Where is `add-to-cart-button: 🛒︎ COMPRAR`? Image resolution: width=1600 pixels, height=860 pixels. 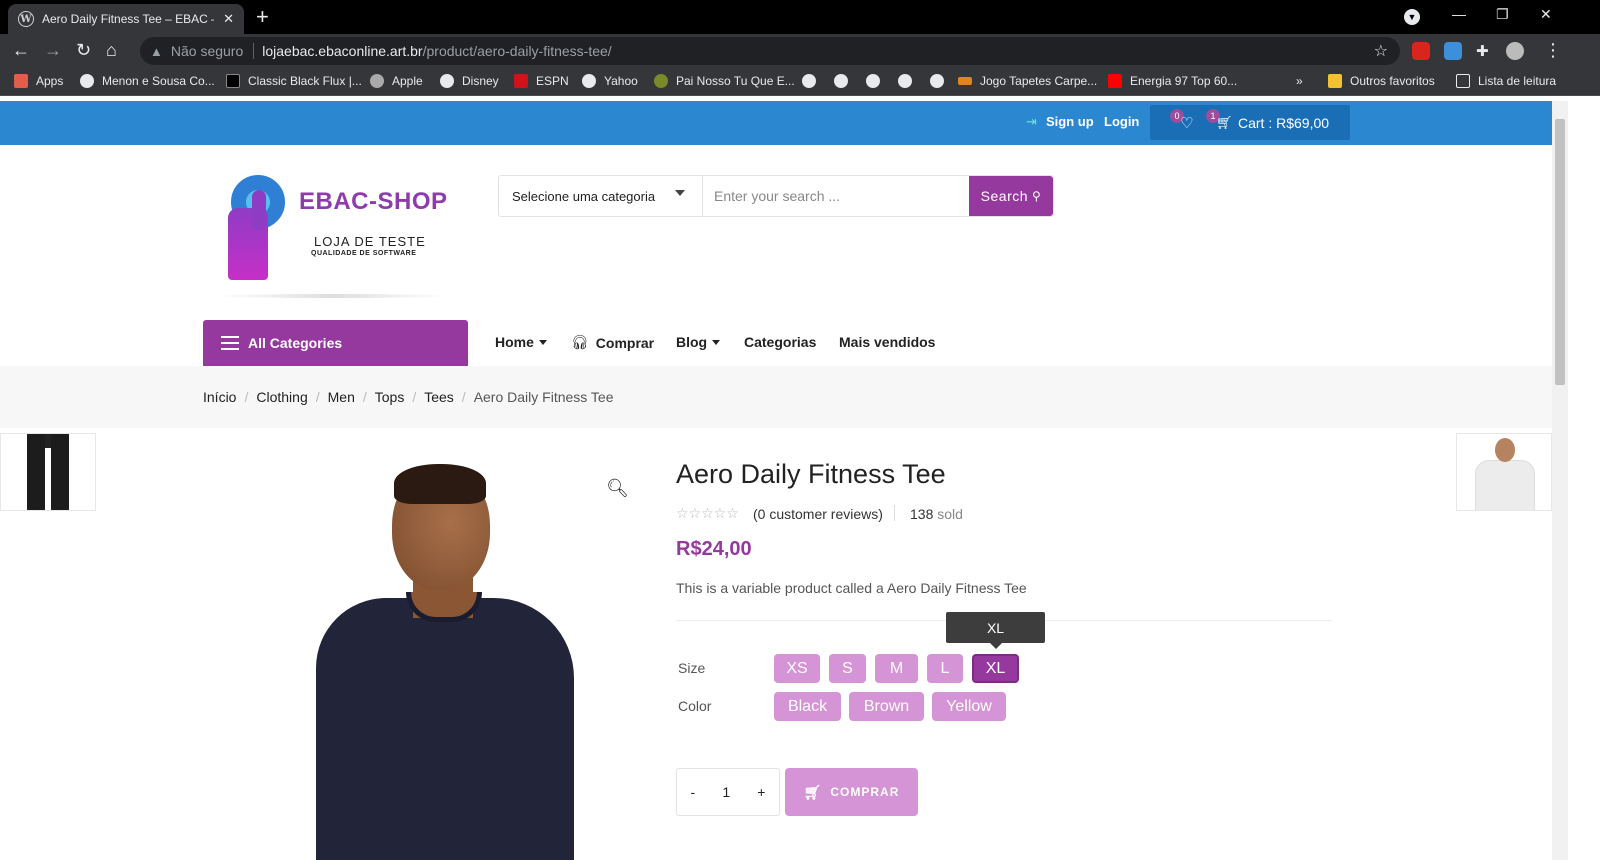 add-to-cart-button: 🛒︎ COMPRAR is located at coordinates (851, 792).